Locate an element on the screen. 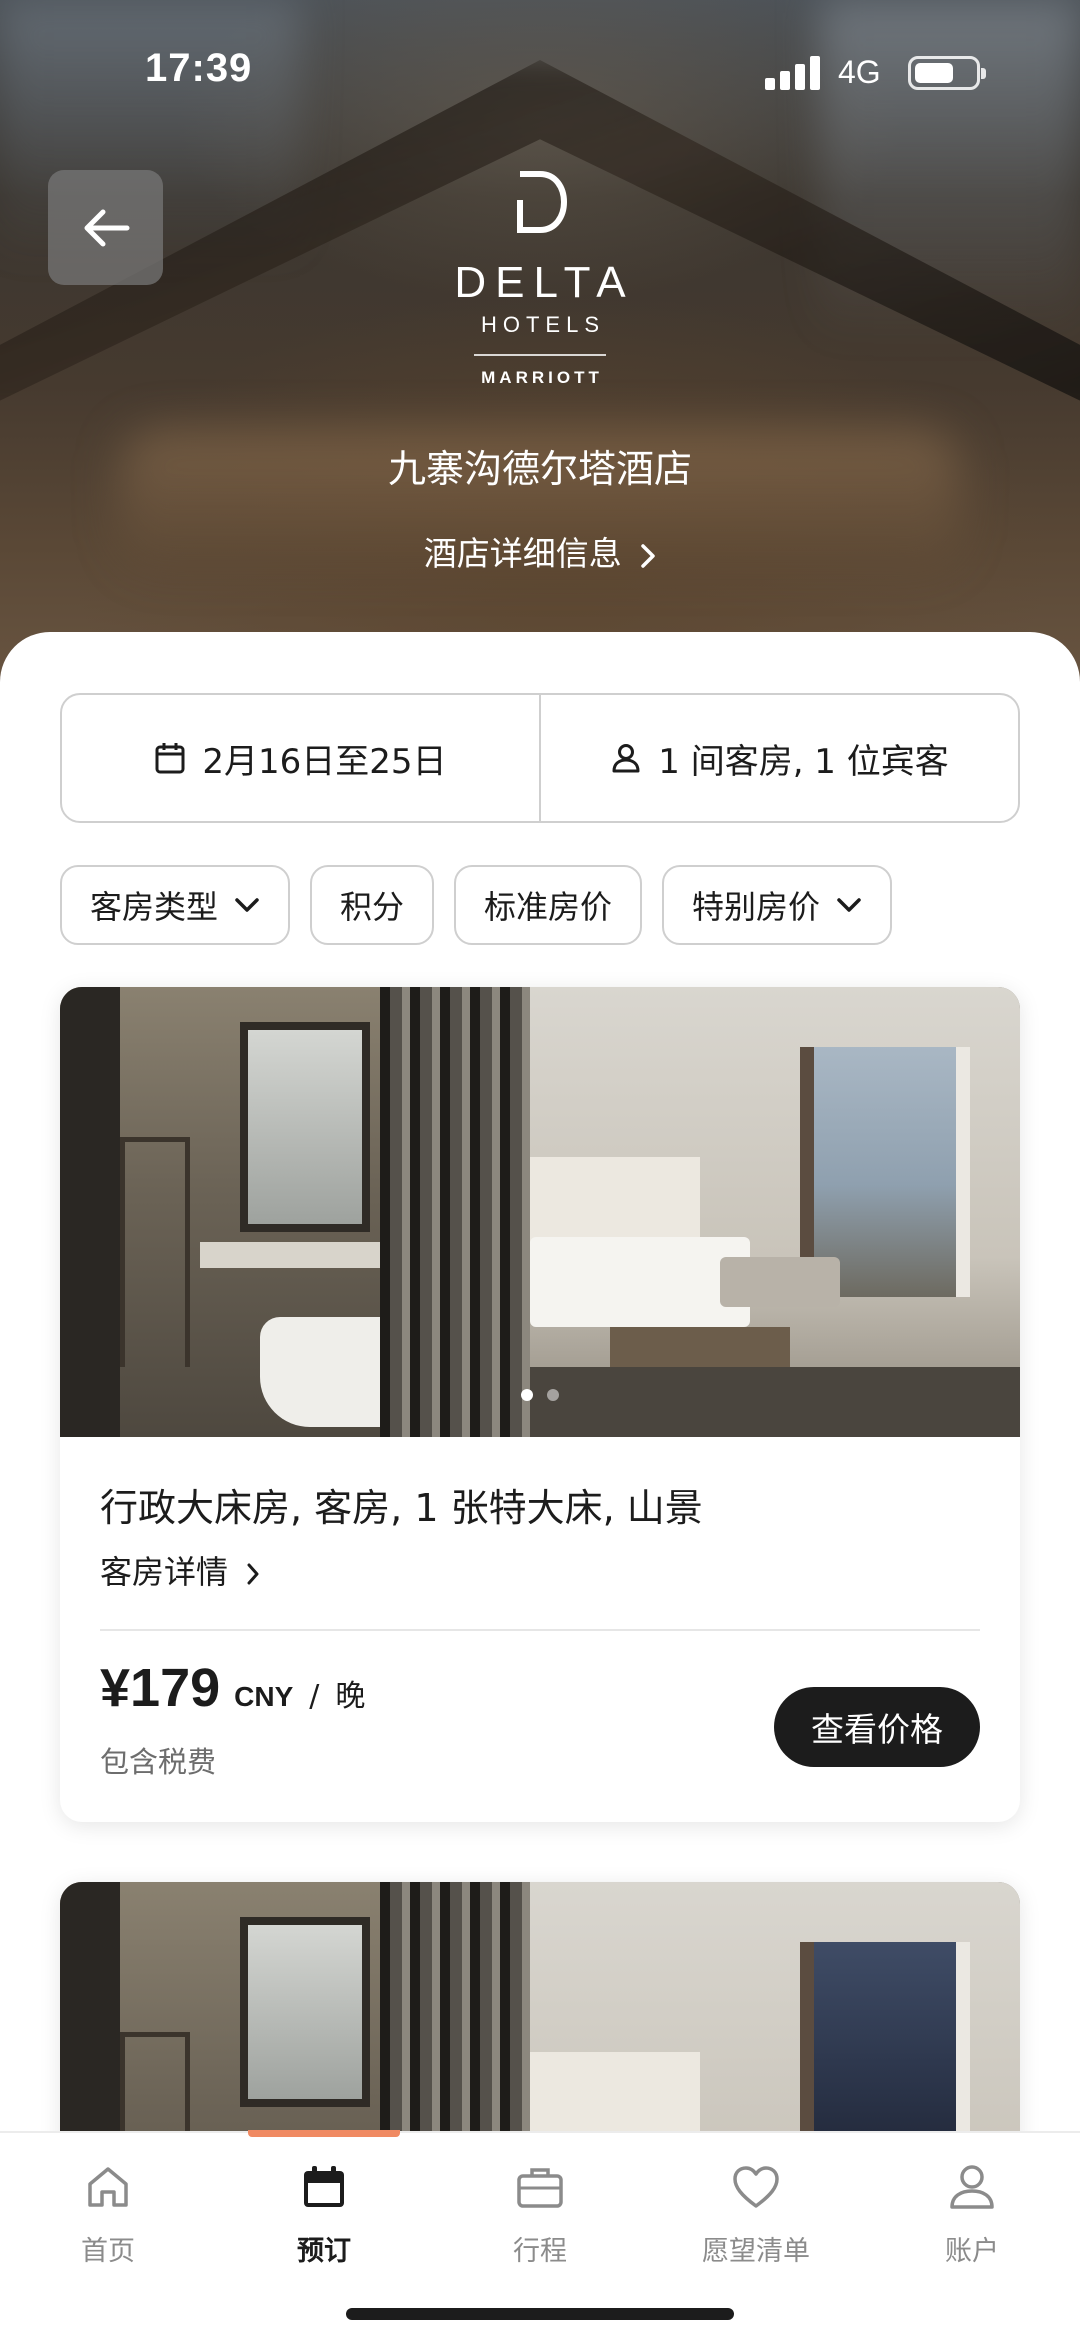  hotel-info-link: 酒店详细信息 is located at coordinates (540, 551).